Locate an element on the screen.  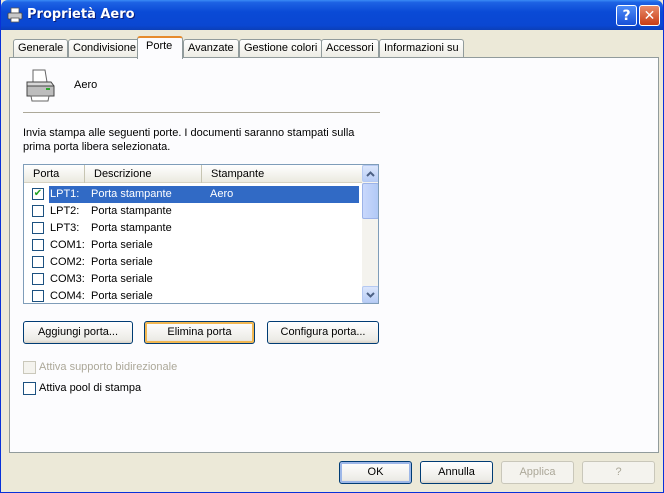
tab-accessori: Accessori is located at coordinates (350, 48).